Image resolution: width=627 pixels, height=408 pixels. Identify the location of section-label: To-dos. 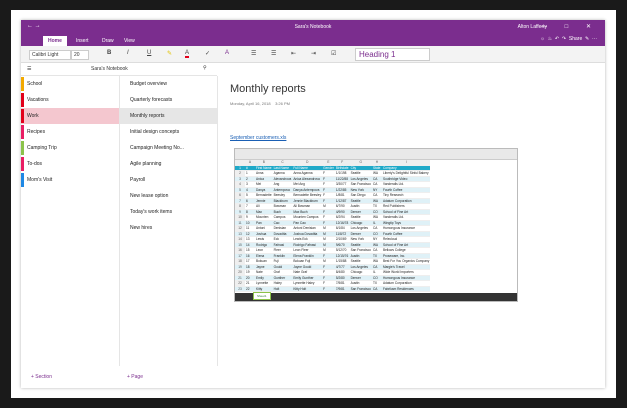
(35, 164).